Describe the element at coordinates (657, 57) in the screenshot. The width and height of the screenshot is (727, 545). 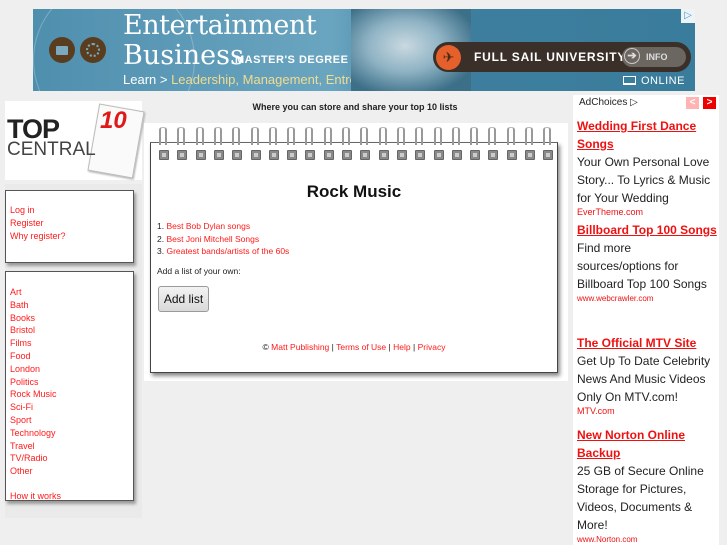
I see `info-label: INFO` at that location.